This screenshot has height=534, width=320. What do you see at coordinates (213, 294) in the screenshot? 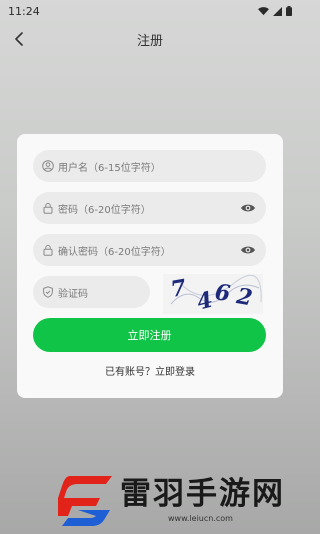
I see `captcha-image: 7 4 6 2` at bounding box center [213, 294].